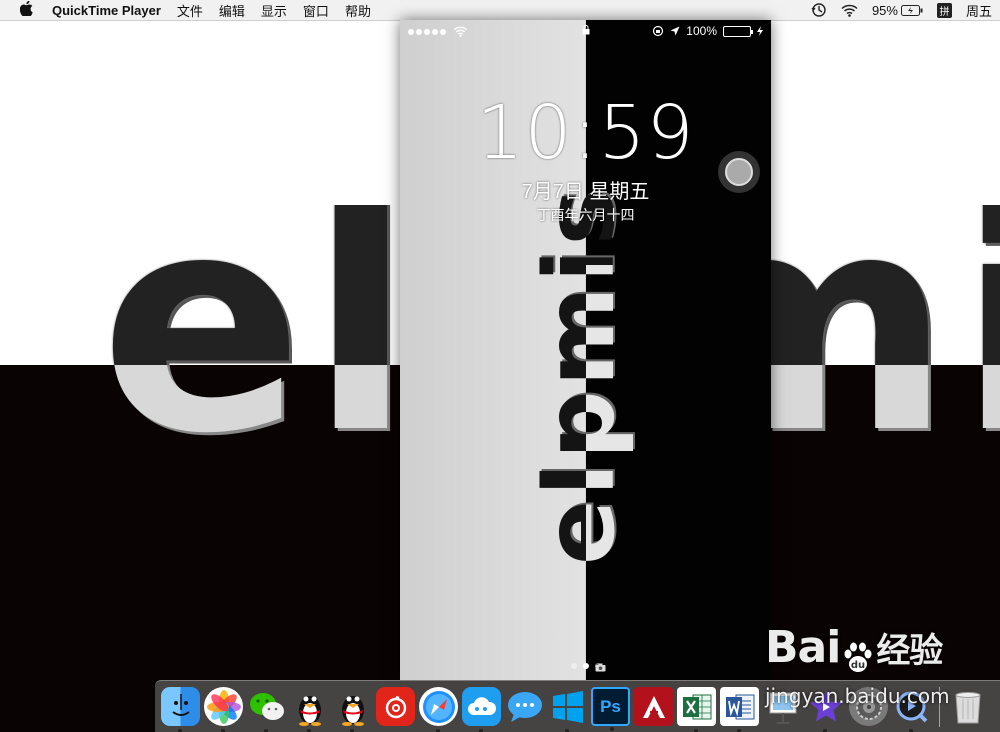 Image resolution: width=1000 pixels, height=732 pixels. Describe the element at coordinates (223, 706) in the screenshot. I see `photos-icon` at that location.